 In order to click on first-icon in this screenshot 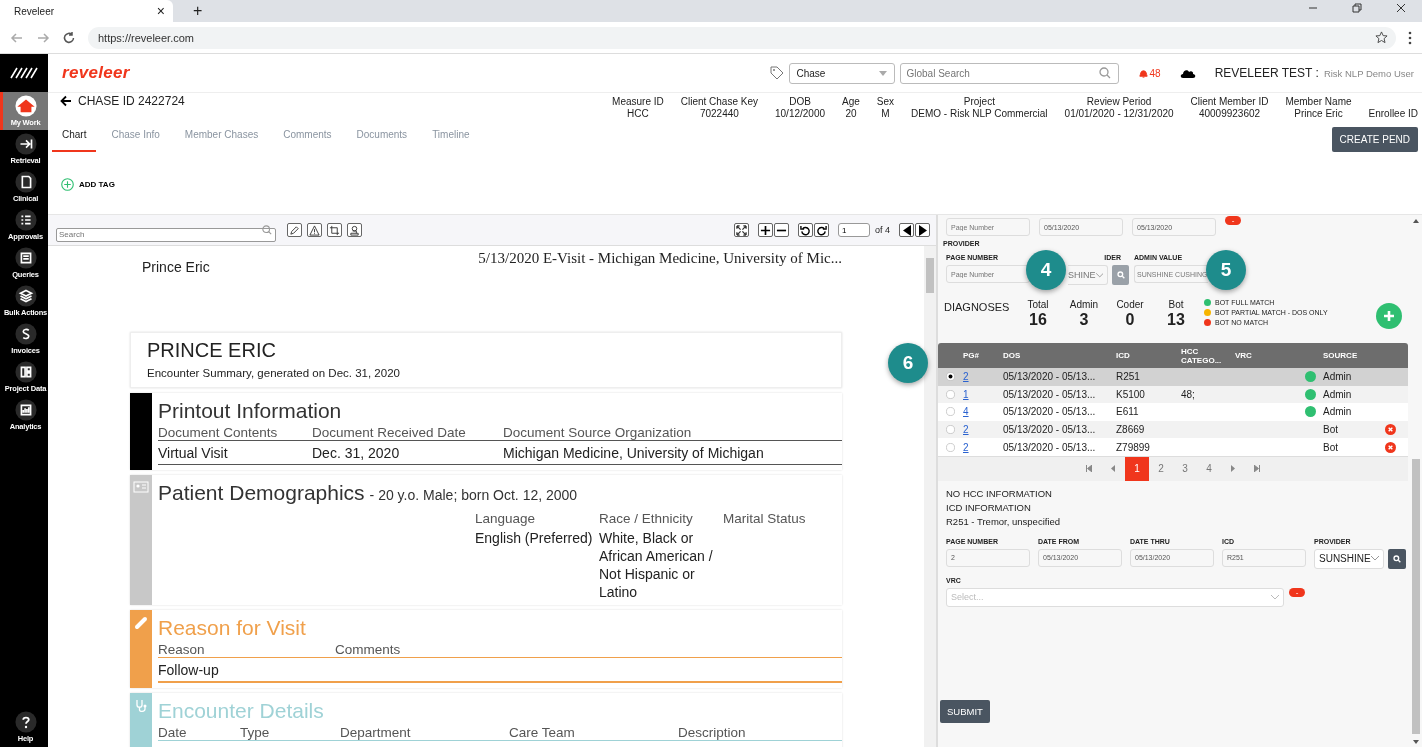, I will do `click(1089, 469)`.